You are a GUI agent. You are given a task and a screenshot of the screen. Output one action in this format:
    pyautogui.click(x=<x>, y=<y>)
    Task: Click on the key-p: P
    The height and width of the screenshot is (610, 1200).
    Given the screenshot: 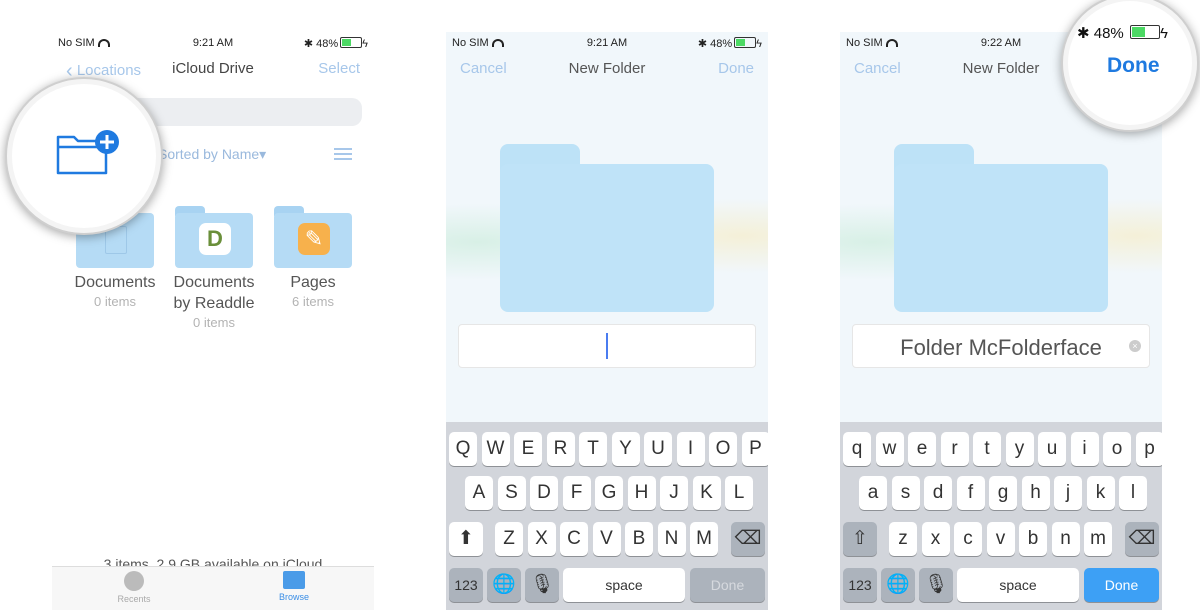 What is the action you would take?
    pyautogui.click(x=754, y=449)
    